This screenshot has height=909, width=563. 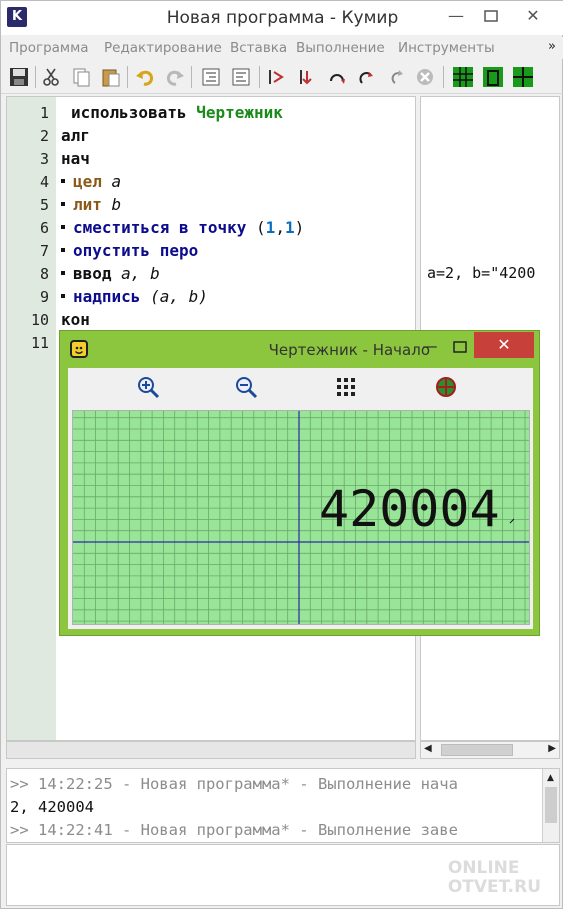 What do you see at coordinates (552, 46) in the screenshot?
I see `menu-overflow-chevron: »` at bounding box center [552, 46].